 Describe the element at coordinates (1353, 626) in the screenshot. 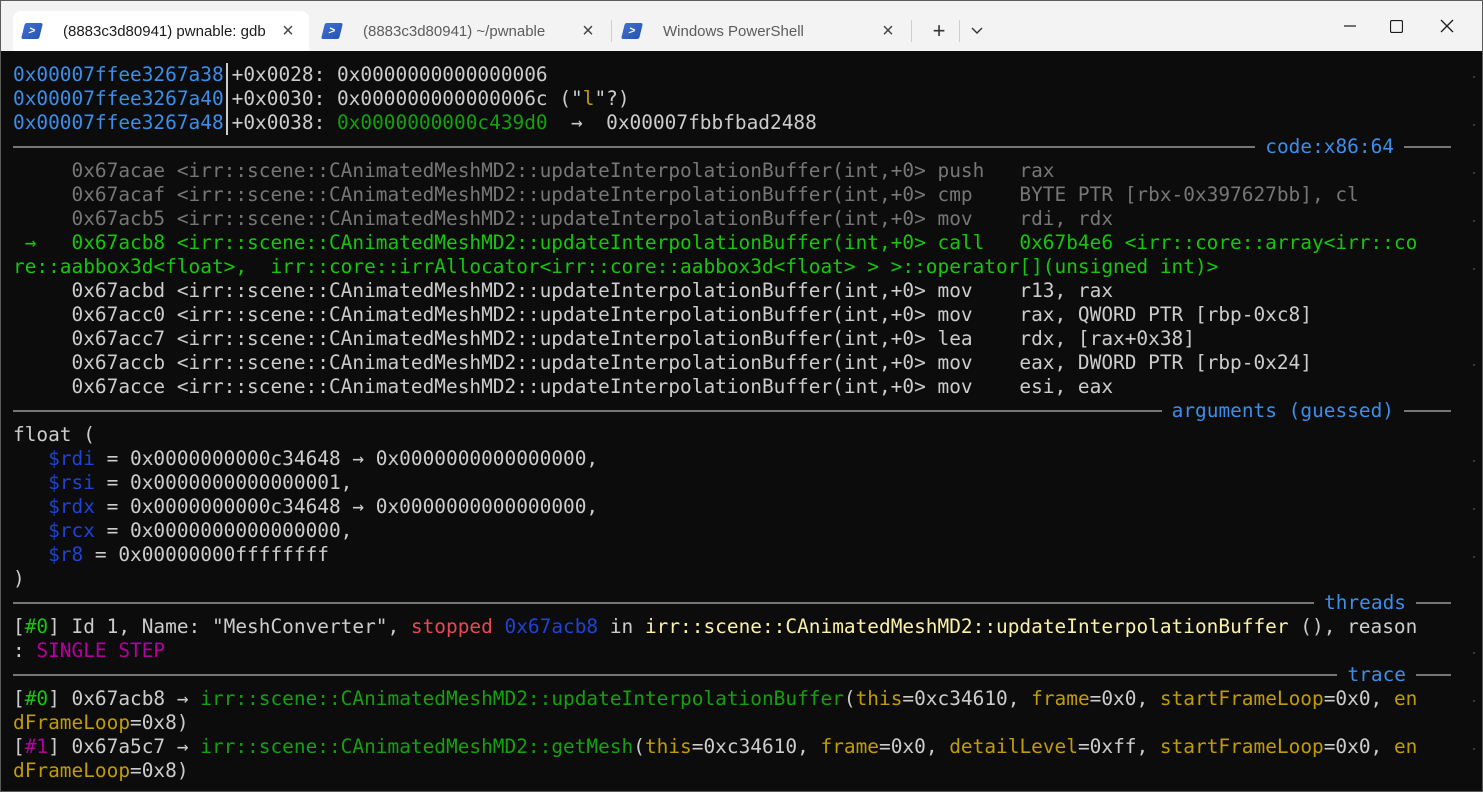

I see `thread-tail: (), reason` at that location.